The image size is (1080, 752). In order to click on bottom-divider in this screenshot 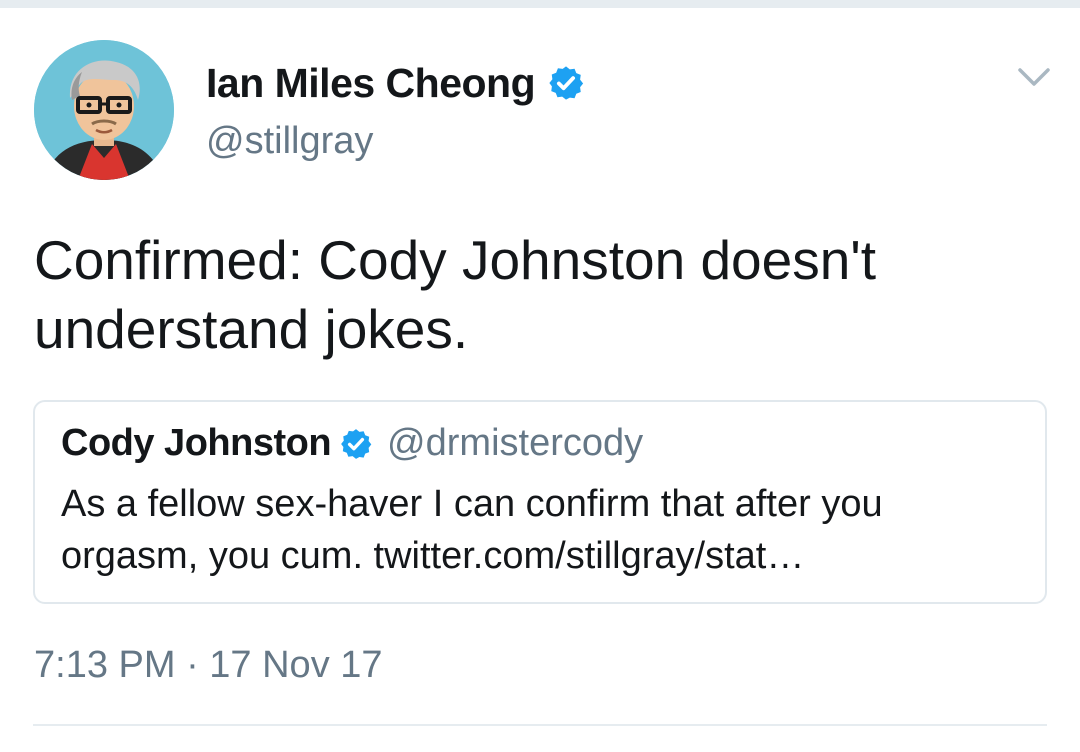, I will do `click(540, 725)`.